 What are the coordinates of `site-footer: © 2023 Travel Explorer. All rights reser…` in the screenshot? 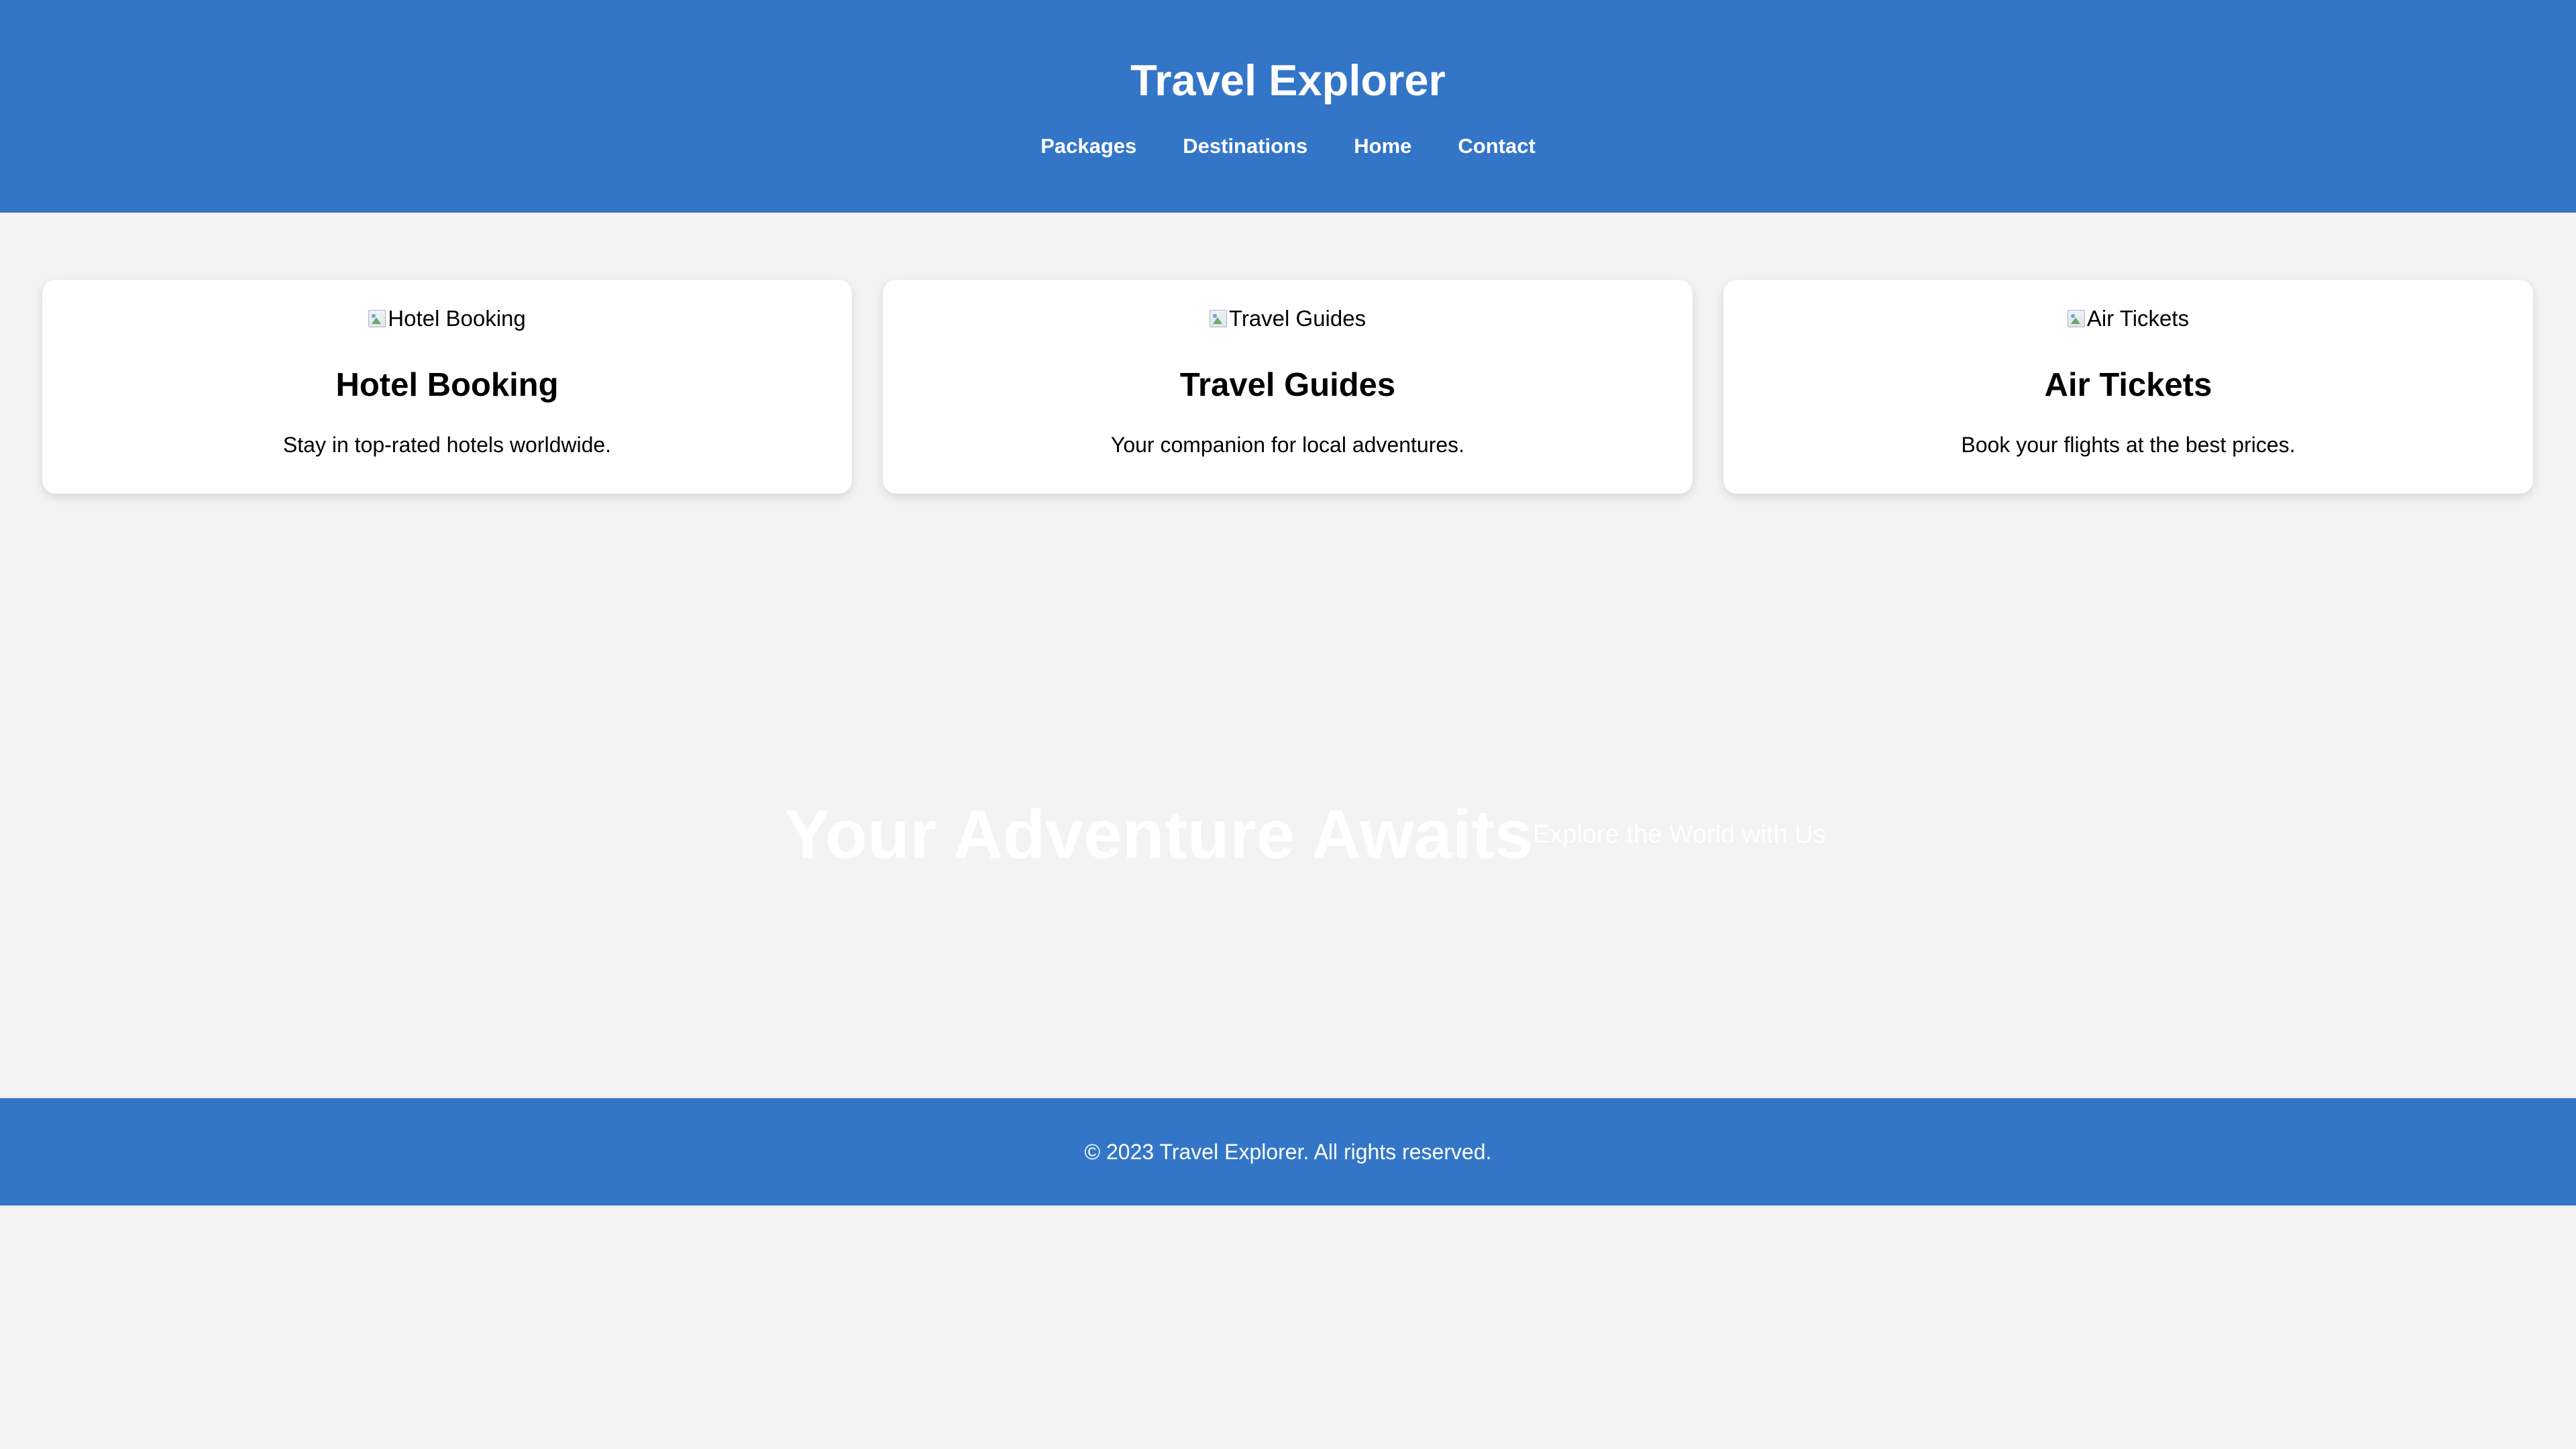 It's located at (1288, 1151).